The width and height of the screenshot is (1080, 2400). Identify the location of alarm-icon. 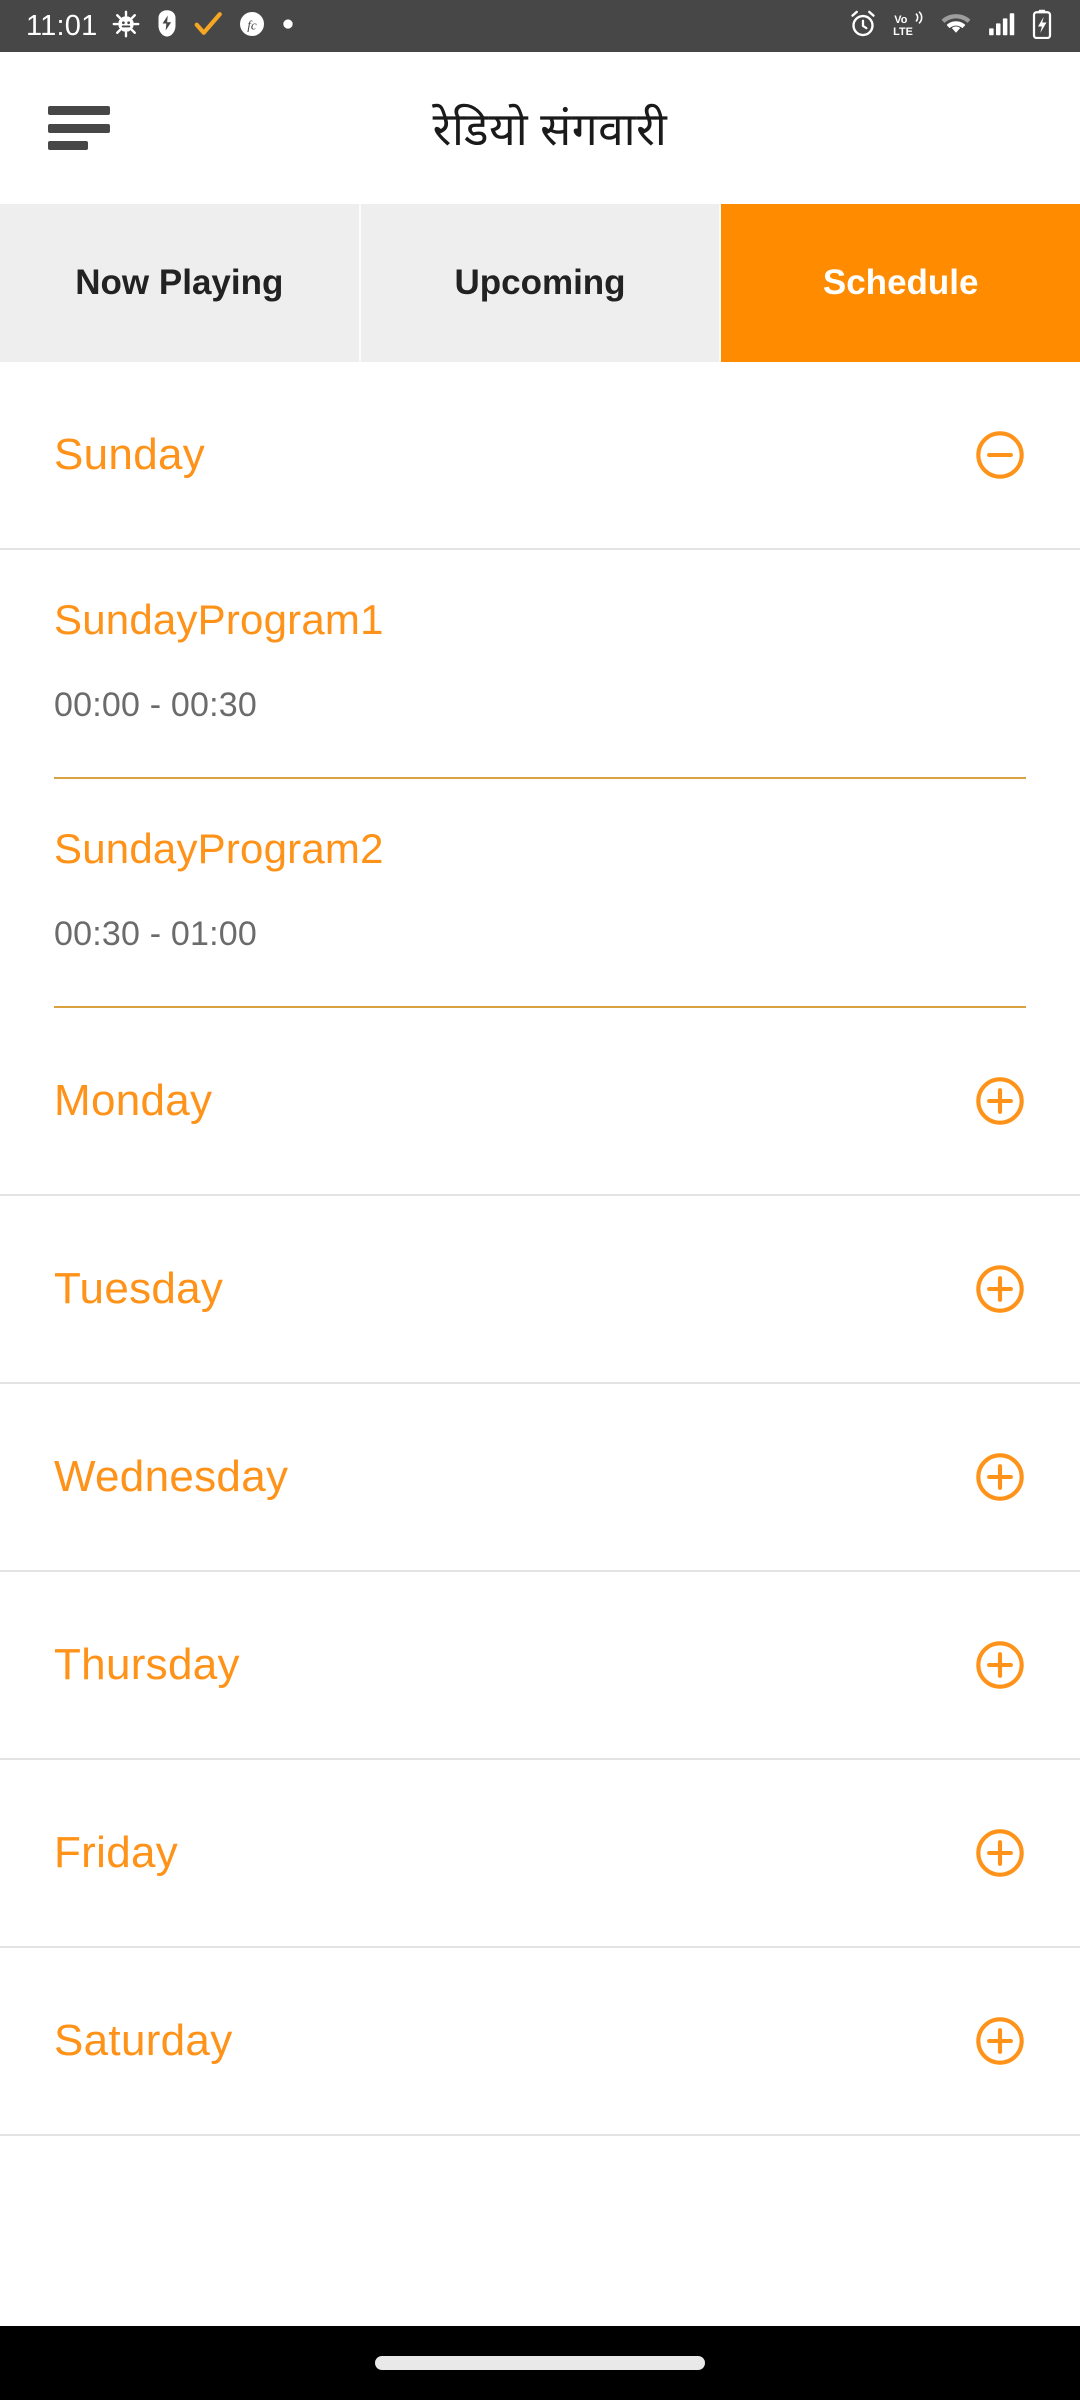
(863, 26).